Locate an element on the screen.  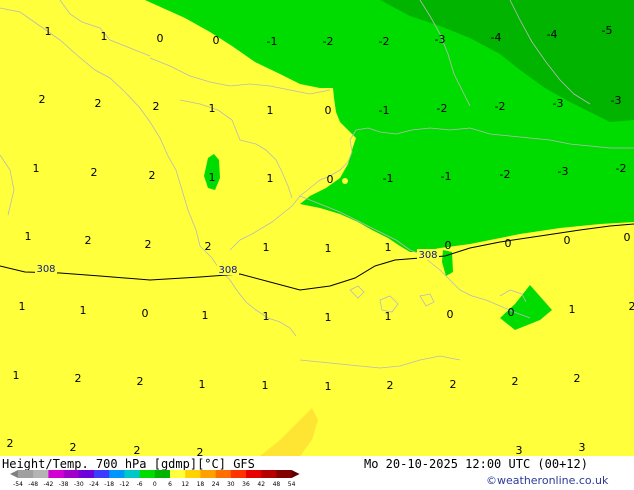
color-scale-tick: -54 is located at coordinates (18, 484).